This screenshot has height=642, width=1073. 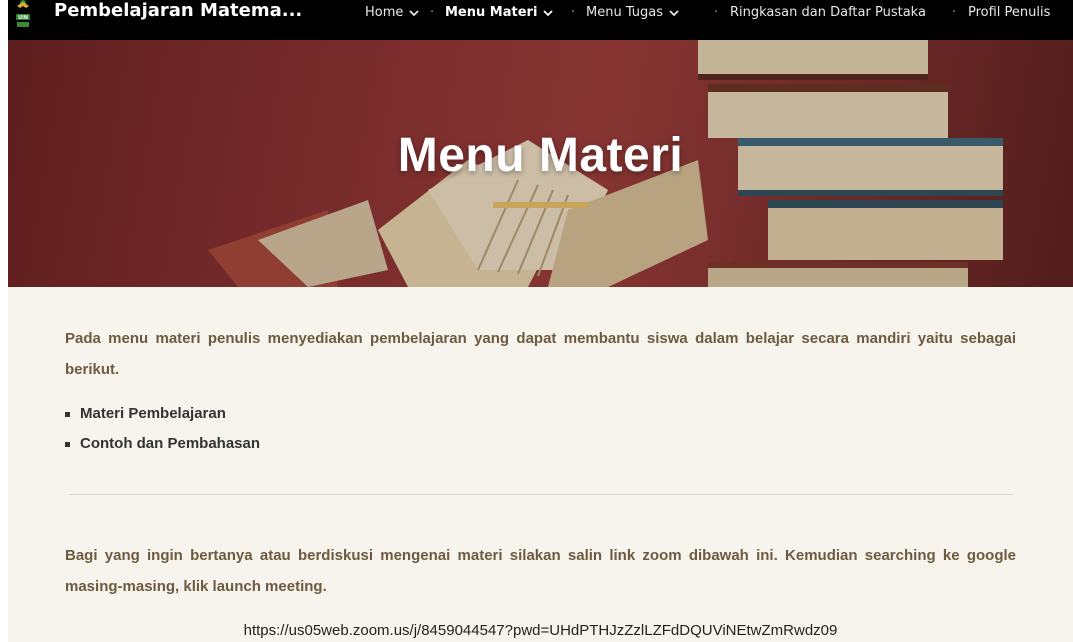 What do you see at coordinates (625, 12) in the screenshot?
I see `nav-menu-tugas-label: Menu Tugas` at bounding box center [625, 12].